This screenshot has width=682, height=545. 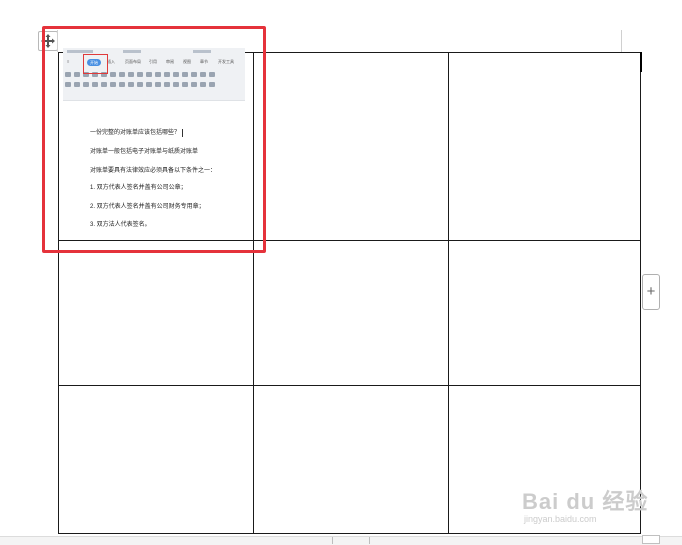 I want to click on watermark-url: jingyan.baidu.com, so click(x=560, y=519).